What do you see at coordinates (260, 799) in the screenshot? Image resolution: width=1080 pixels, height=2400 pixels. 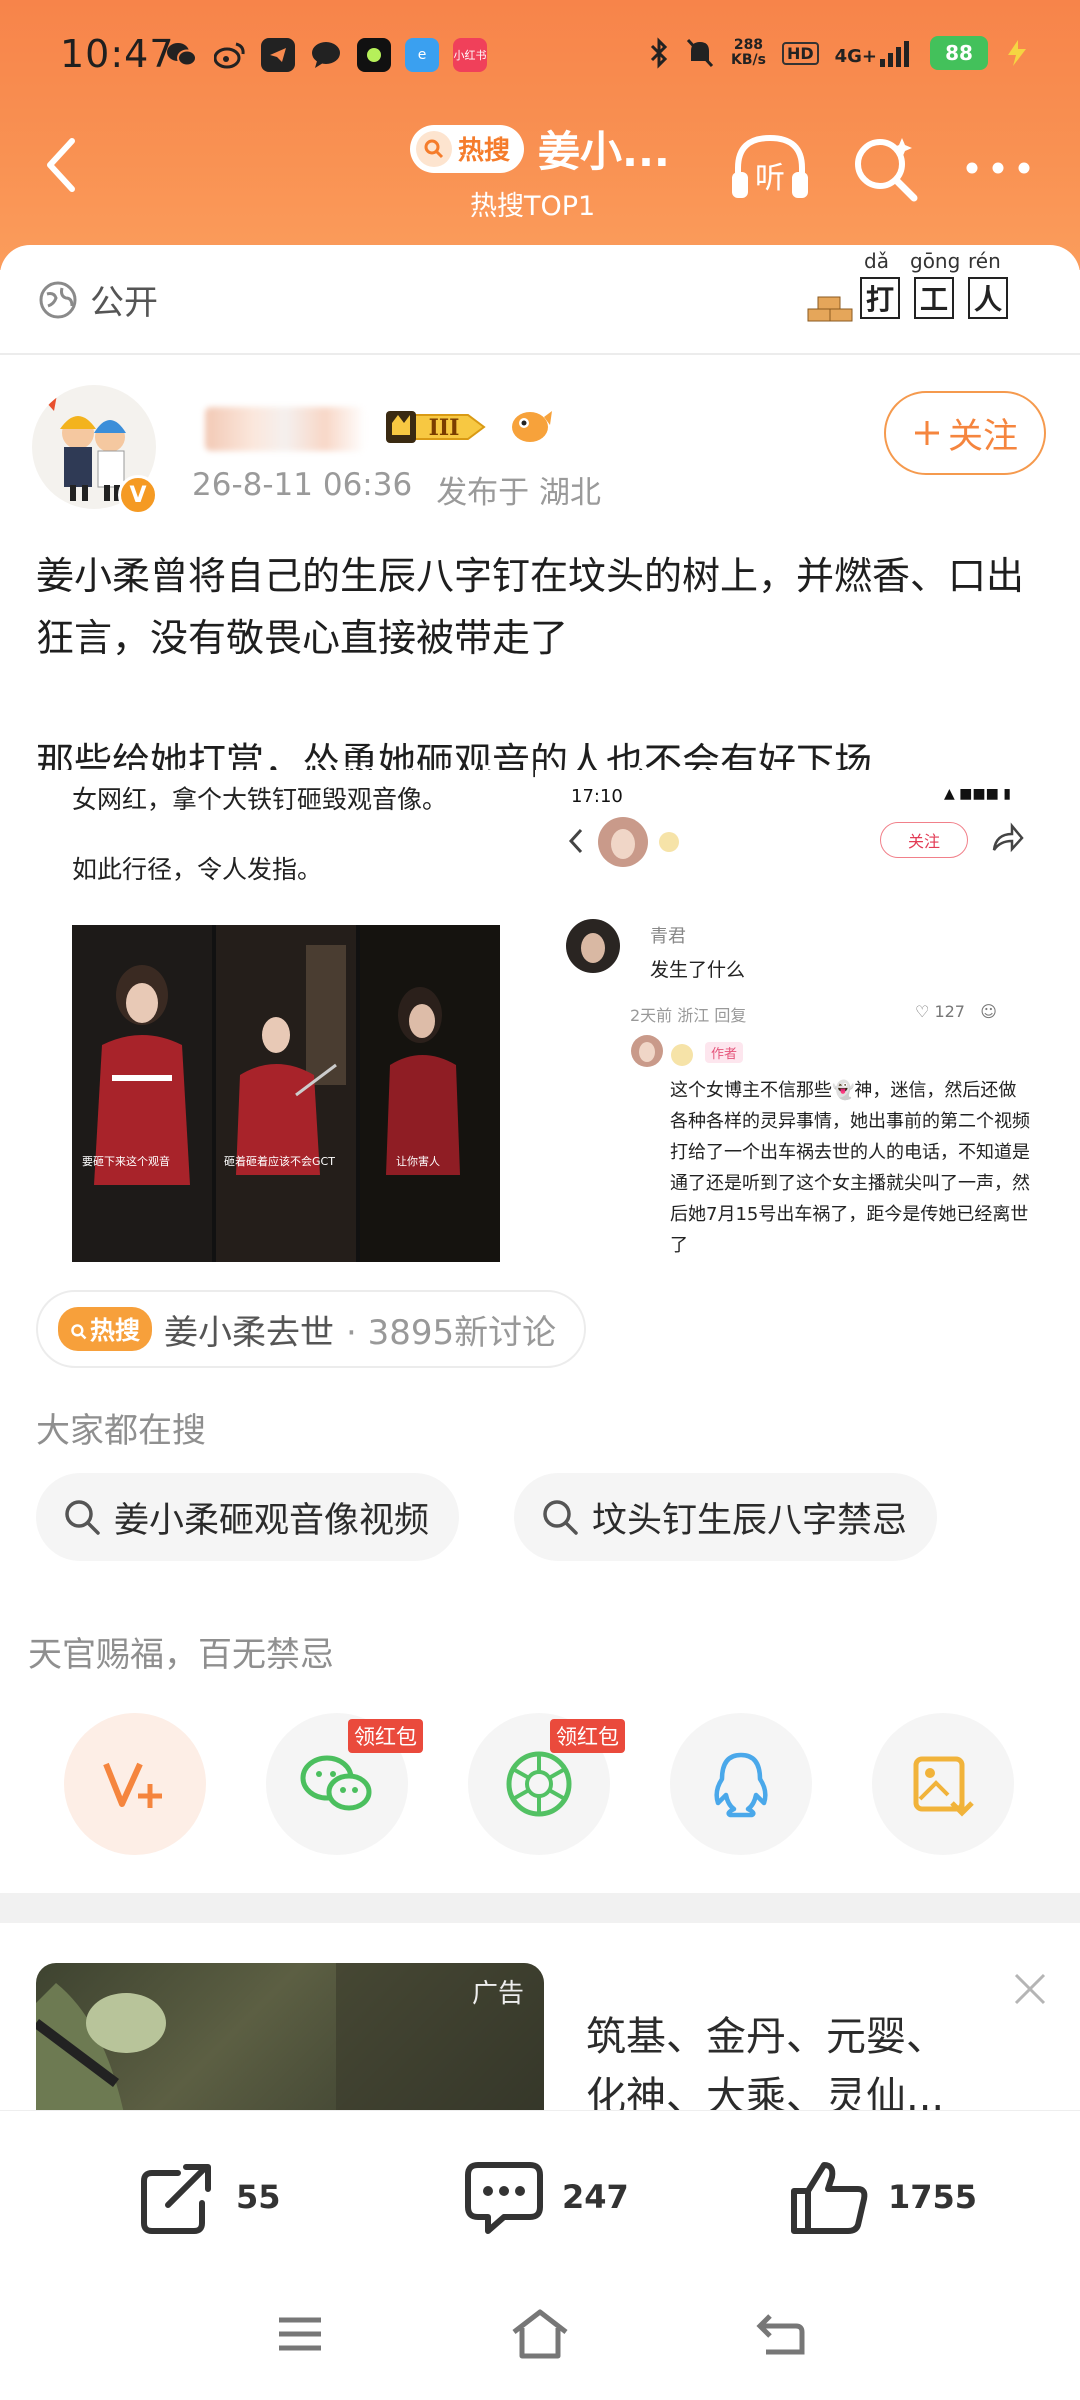 I see `image-caption: 女网红，拿个大铁钉砸毁观音像。` at bounding box center [260, 799].